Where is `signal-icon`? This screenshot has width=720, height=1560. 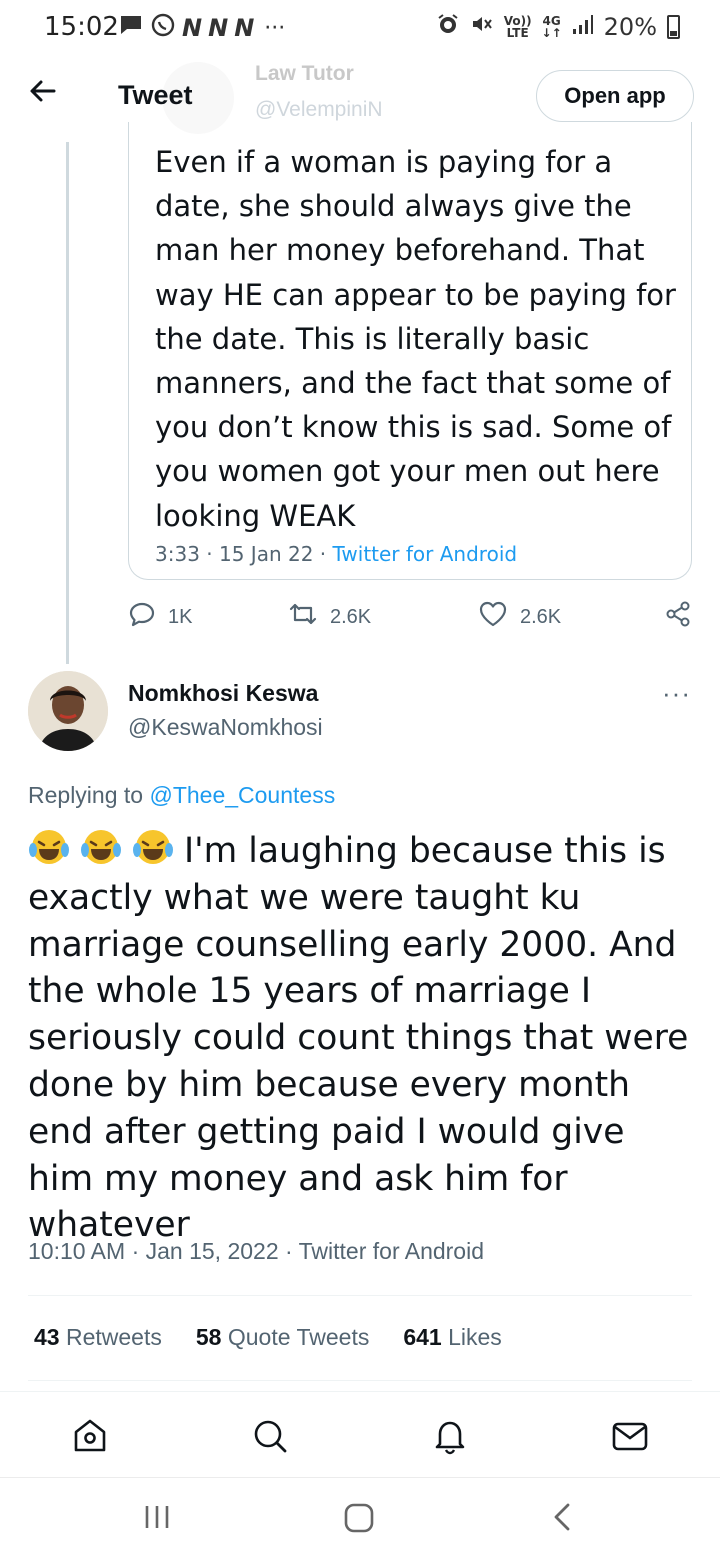
signal-icon is located at coordinates (583, 27).